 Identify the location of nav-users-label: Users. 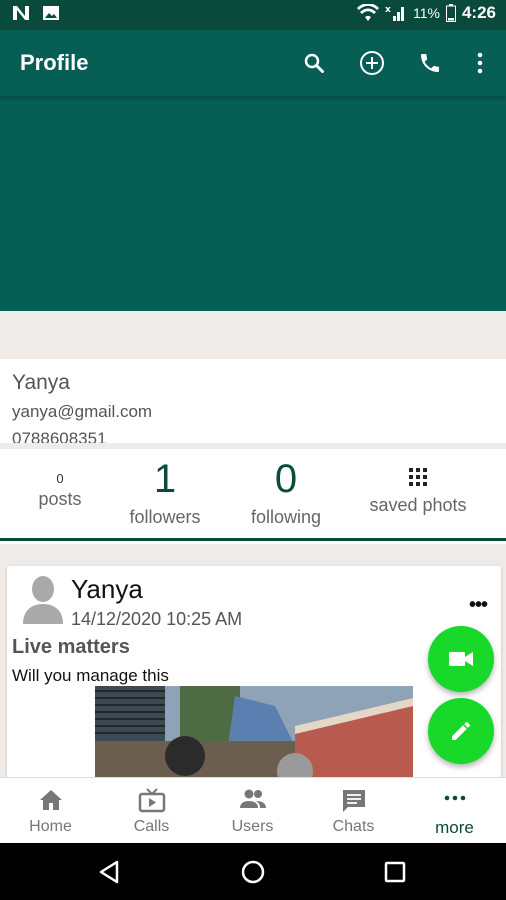
(252, 826).